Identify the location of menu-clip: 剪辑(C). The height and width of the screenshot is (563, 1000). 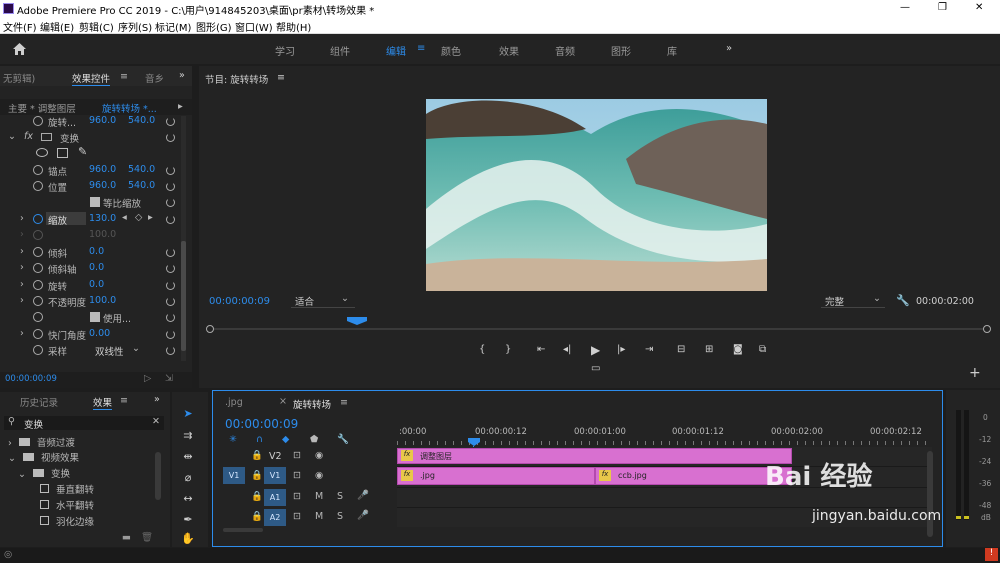
(96, 26).